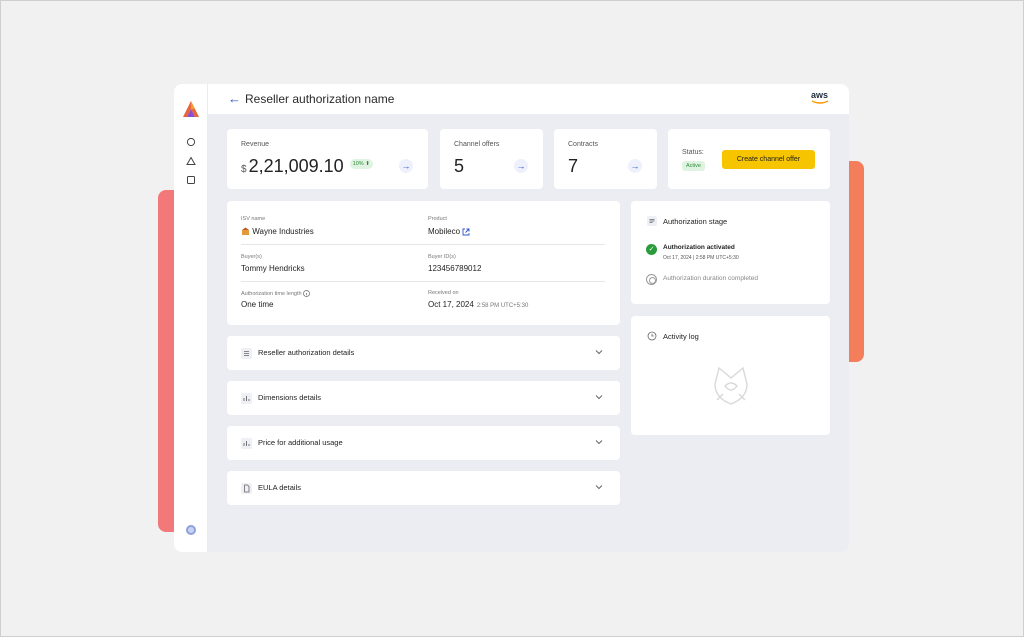 This screenshot has width=1024, height=637. What do you see at coordinates (191, 142) in the screenshot?
I see `circle-icon` at bounding box center [191, 142].